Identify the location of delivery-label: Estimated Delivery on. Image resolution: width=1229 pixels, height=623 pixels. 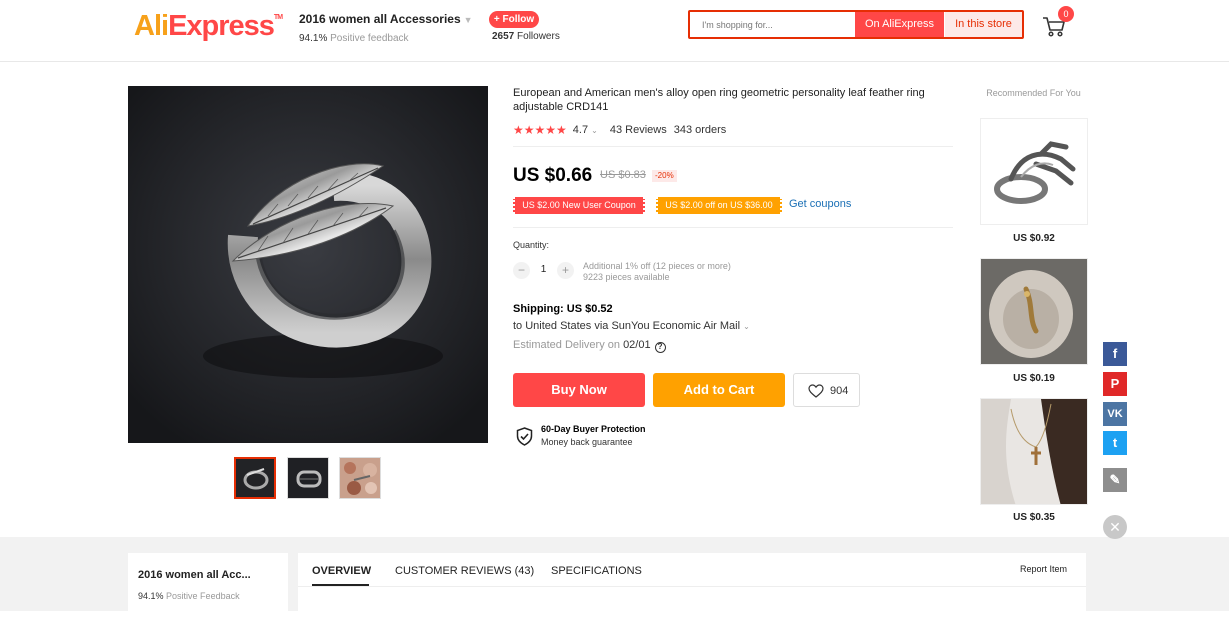
(566, 345).